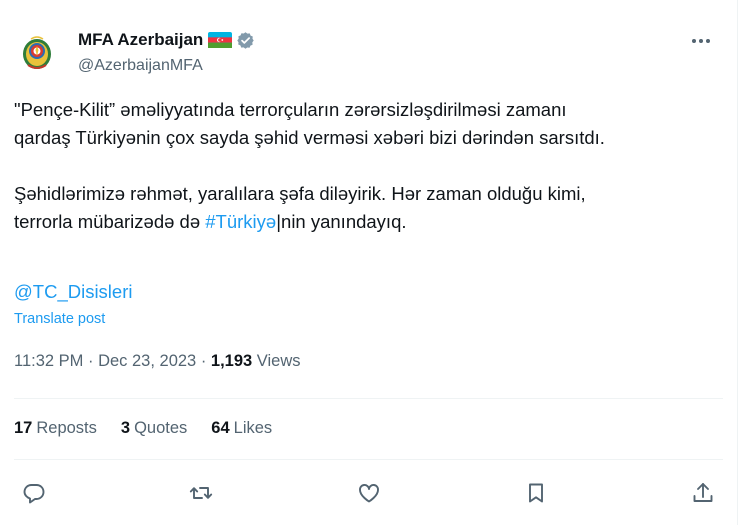  I want to click on post-meta: 11:32 PM · Dec 23, 2023 · 1,193 Views, so click(157, 361).